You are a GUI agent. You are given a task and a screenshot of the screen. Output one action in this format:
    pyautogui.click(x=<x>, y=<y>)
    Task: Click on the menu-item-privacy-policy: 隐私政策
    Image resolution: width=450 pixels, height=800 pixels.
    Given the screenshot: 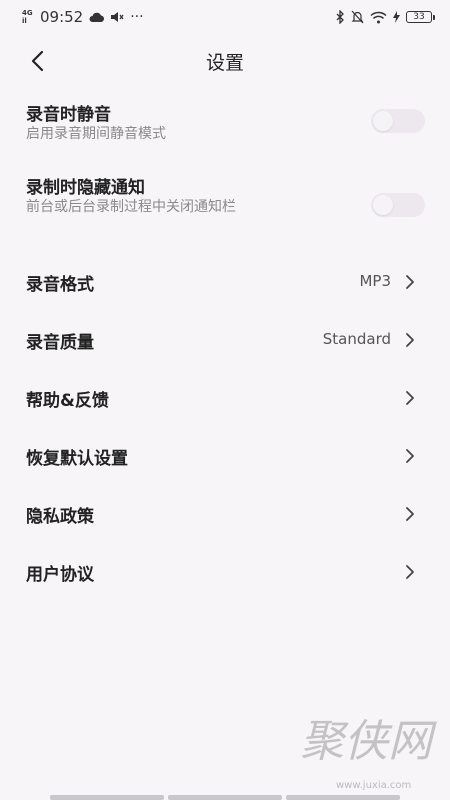 What is the action you would take?
    pyautogui.click(x=225, y=514)
    